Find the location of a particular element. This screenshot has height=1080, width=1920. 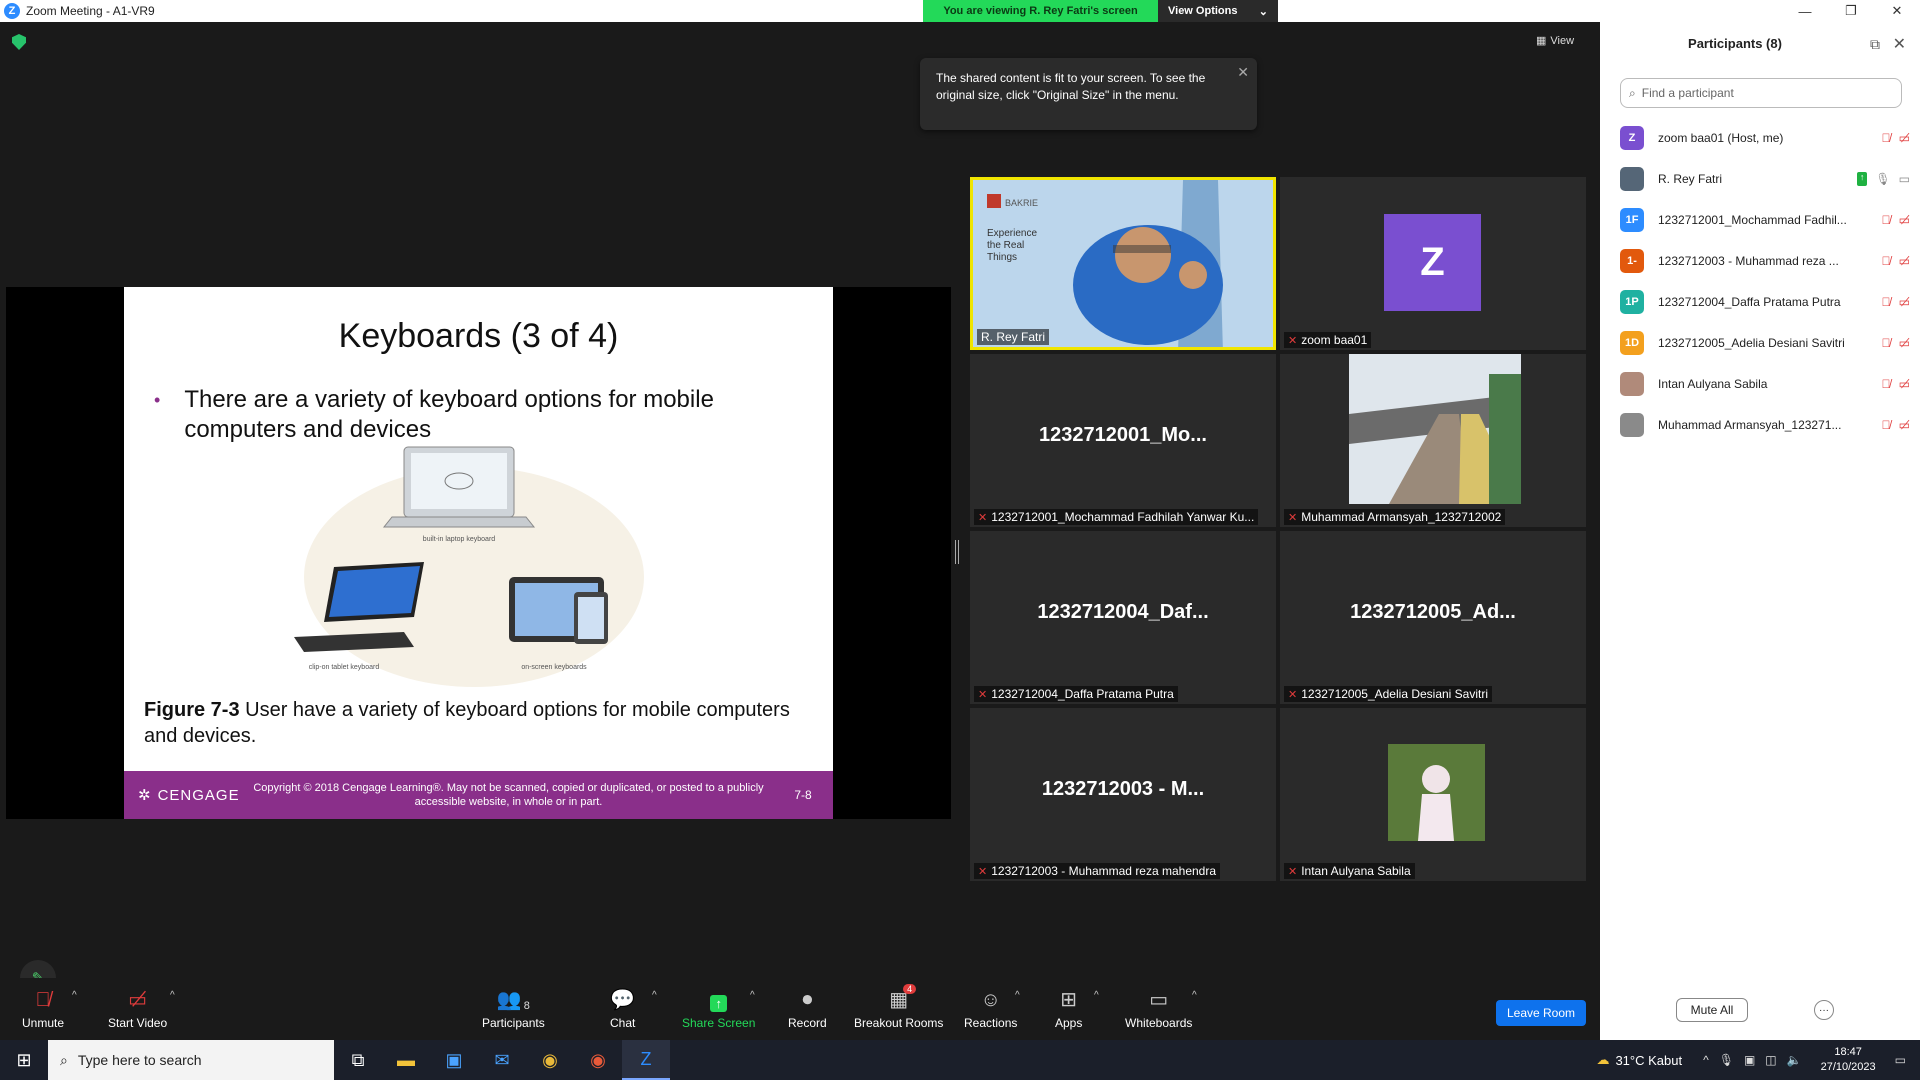

participant-row: Intan Aulyana Sabila 🎙̸ ▭̸ is located at coordinates (1765, 383).